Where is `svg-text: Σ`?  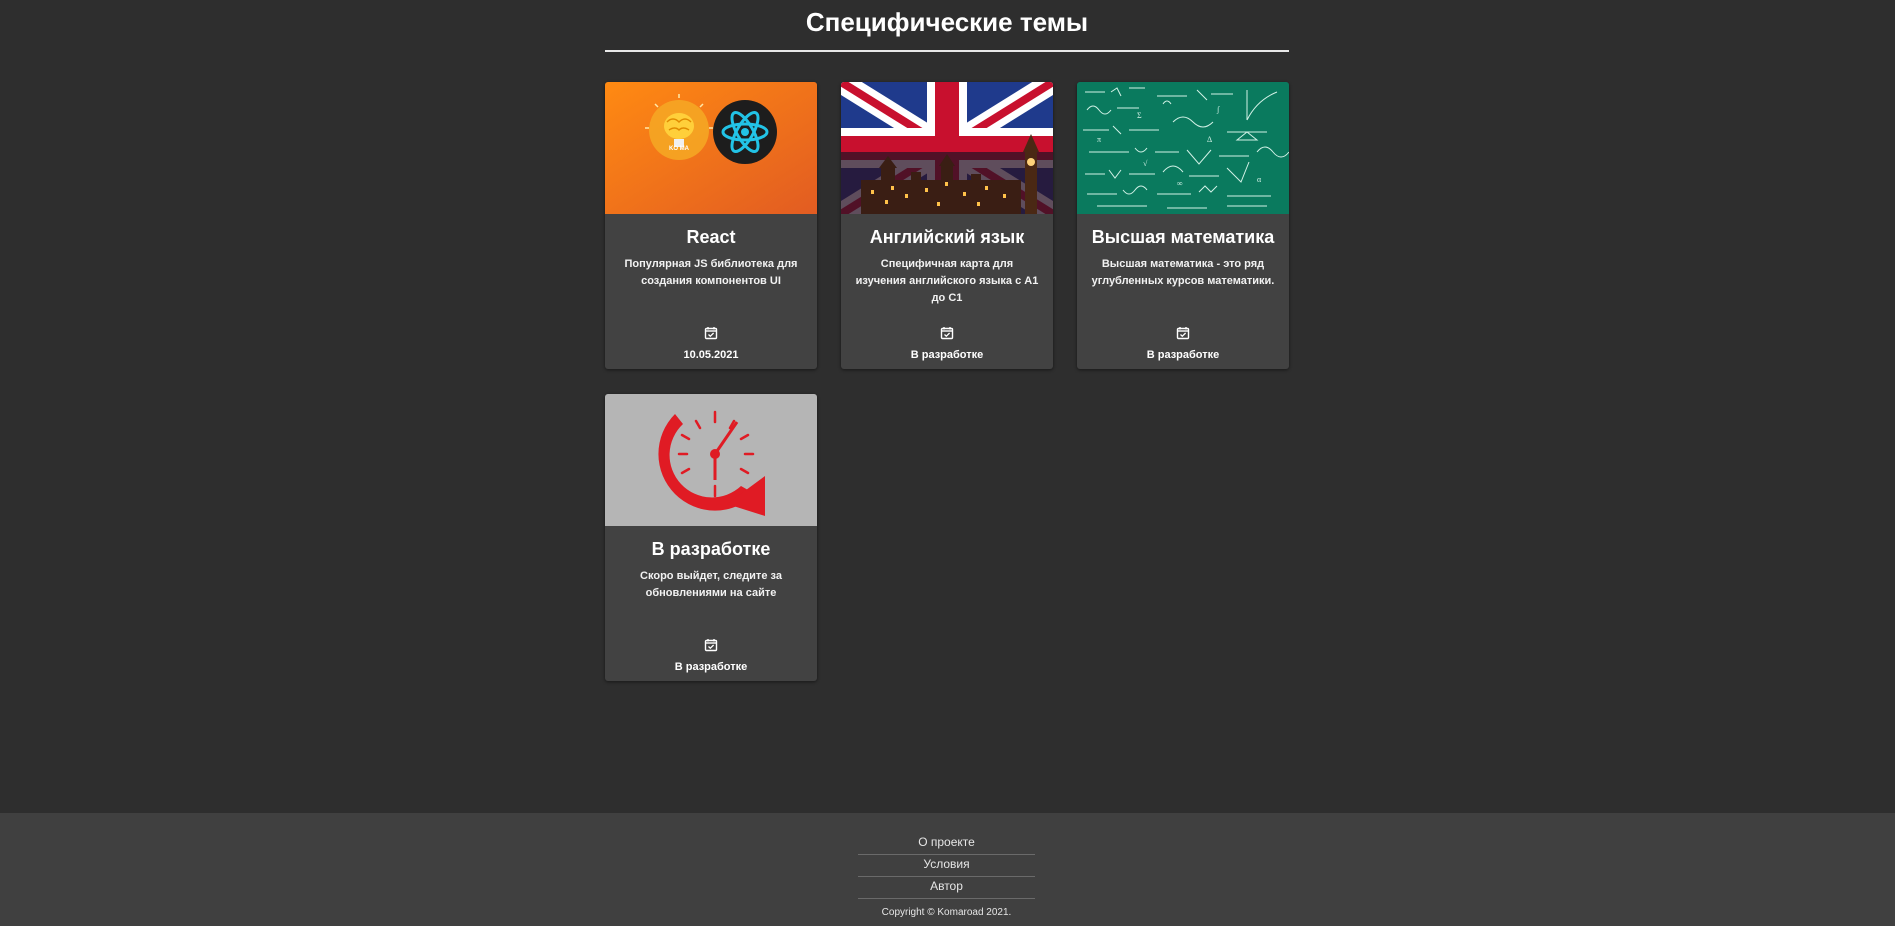
svg-text: Σ is located at coordinates (1139, 115).